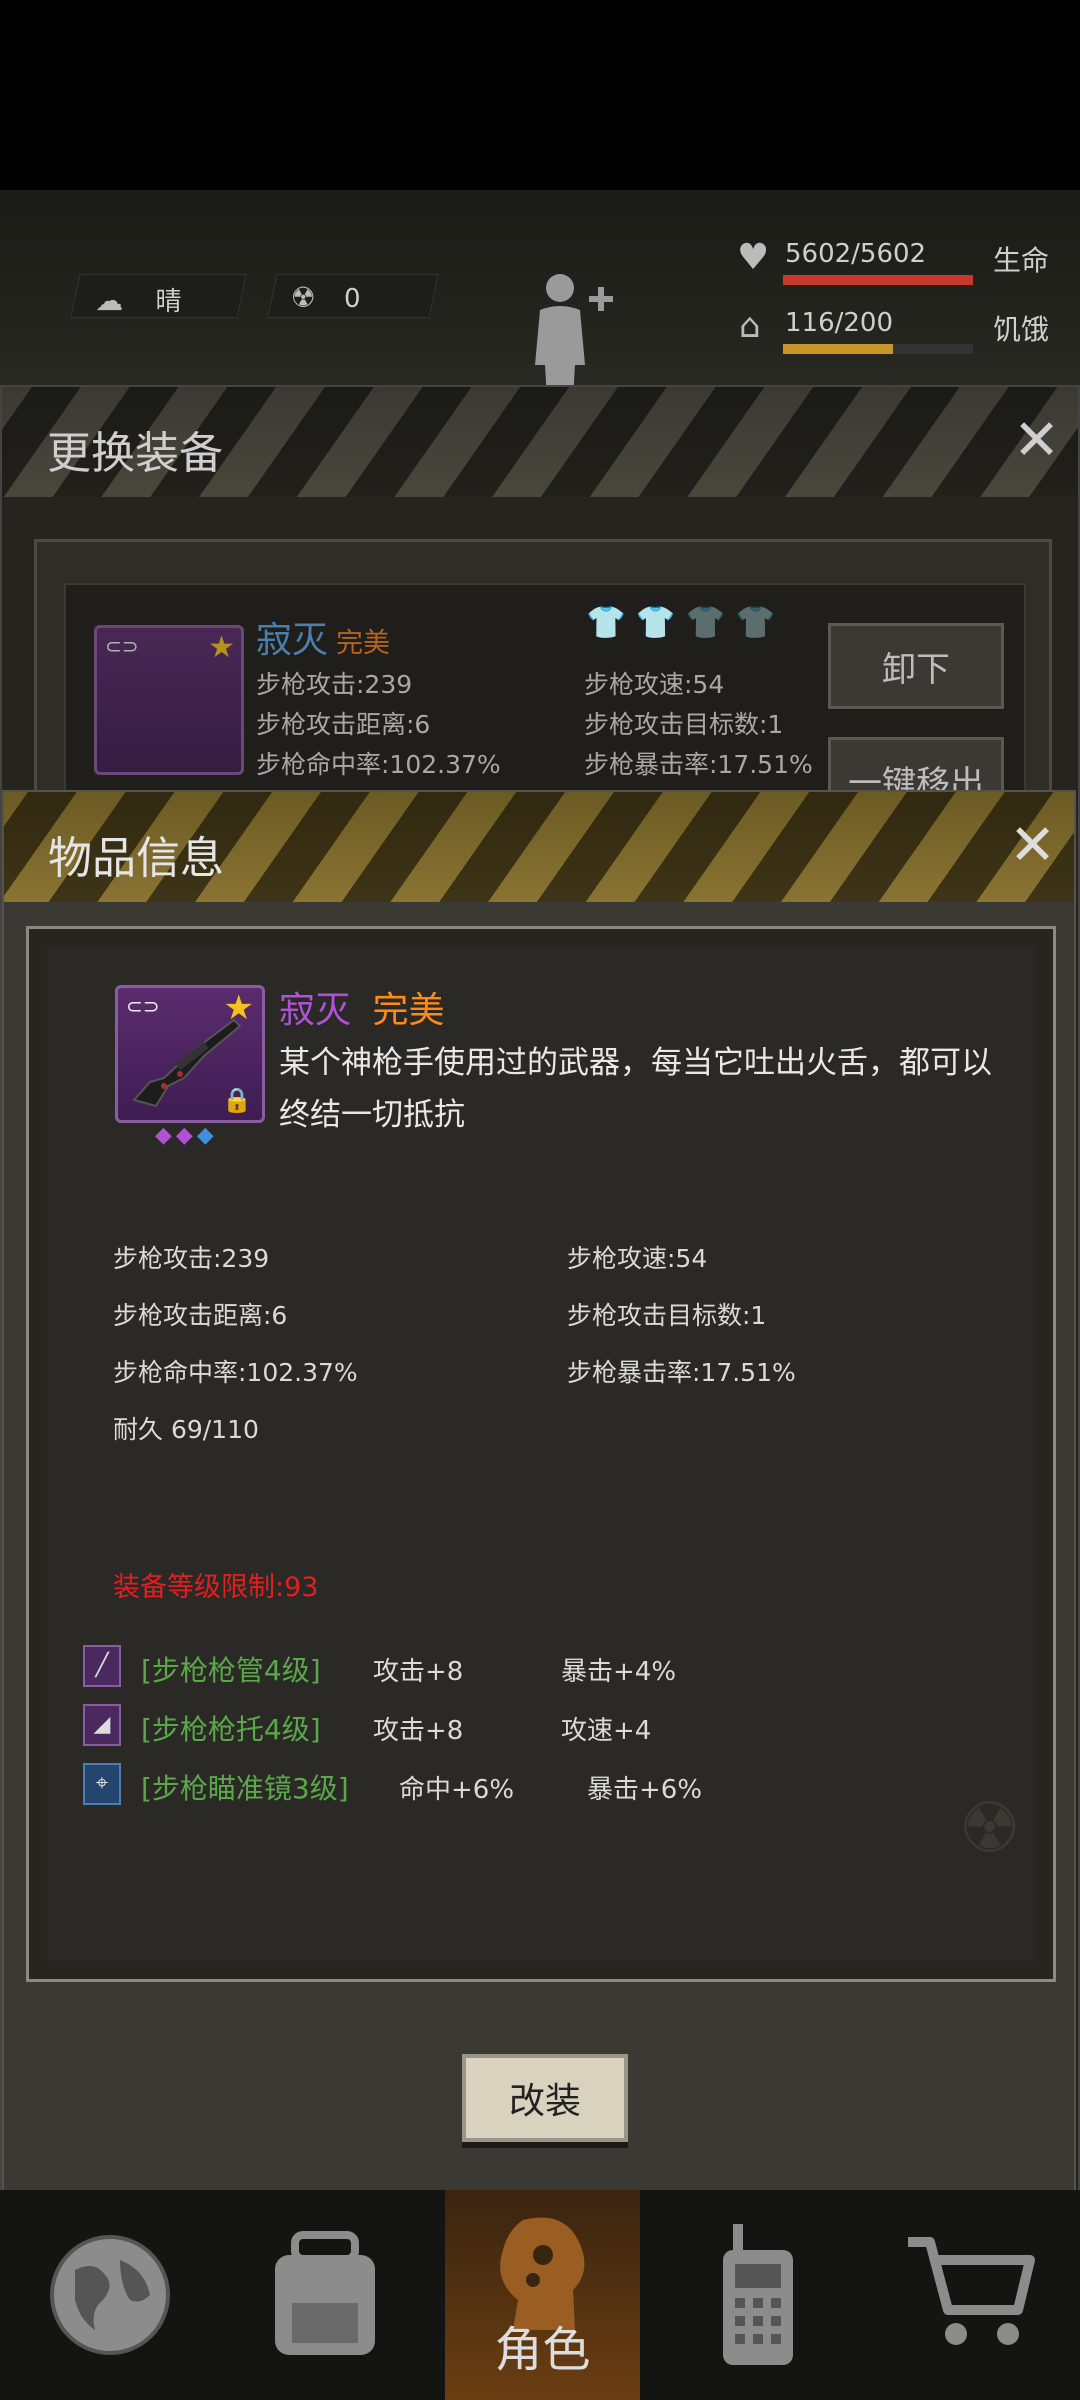  Describe the element at coordinates (231, 1729) in the screenshot. I see `mod-name: [步枪枪托4级]` at that location.